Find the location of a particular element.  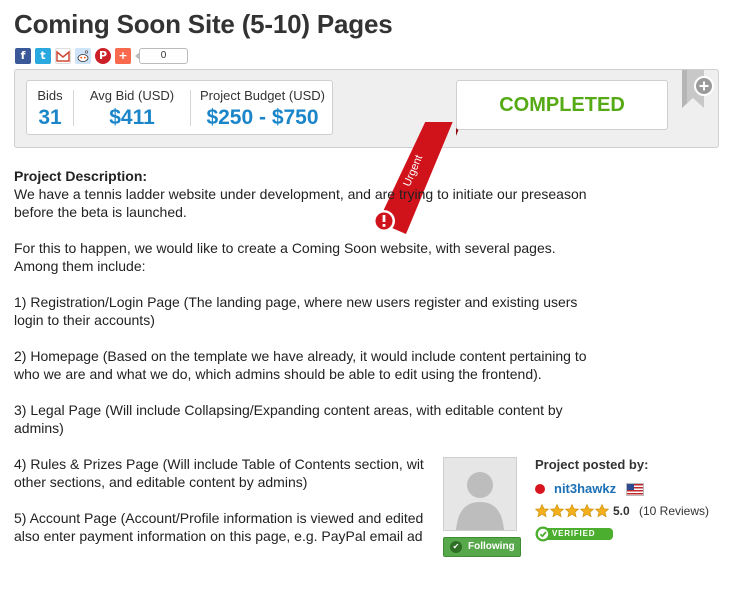

budget-value: $250 - $750 is located at coordinates (262, 117).